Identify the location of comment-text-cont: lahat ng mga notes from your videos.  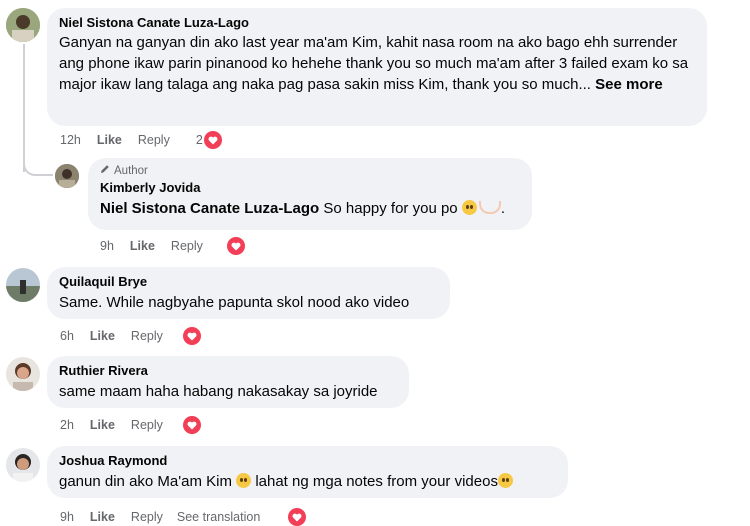
(376, 481).